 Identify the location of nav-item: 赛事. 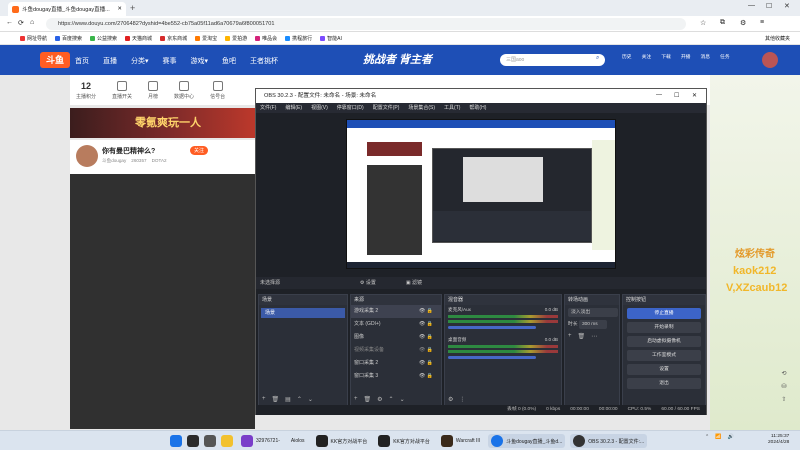
(170, 61).